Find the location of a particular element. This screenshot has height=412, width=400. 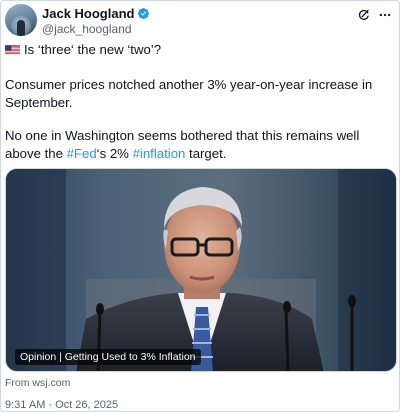

avatar is located at coordinates (21, 20).